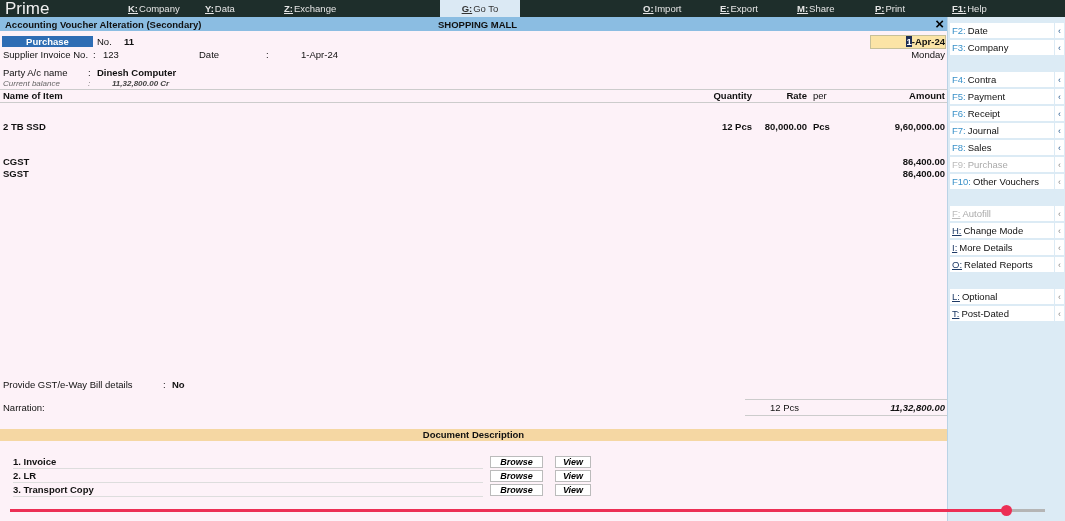  Describe the element at coordinates (785, 127) in the screenshot. I see `table-cell-text: 80,000.00` at that location.